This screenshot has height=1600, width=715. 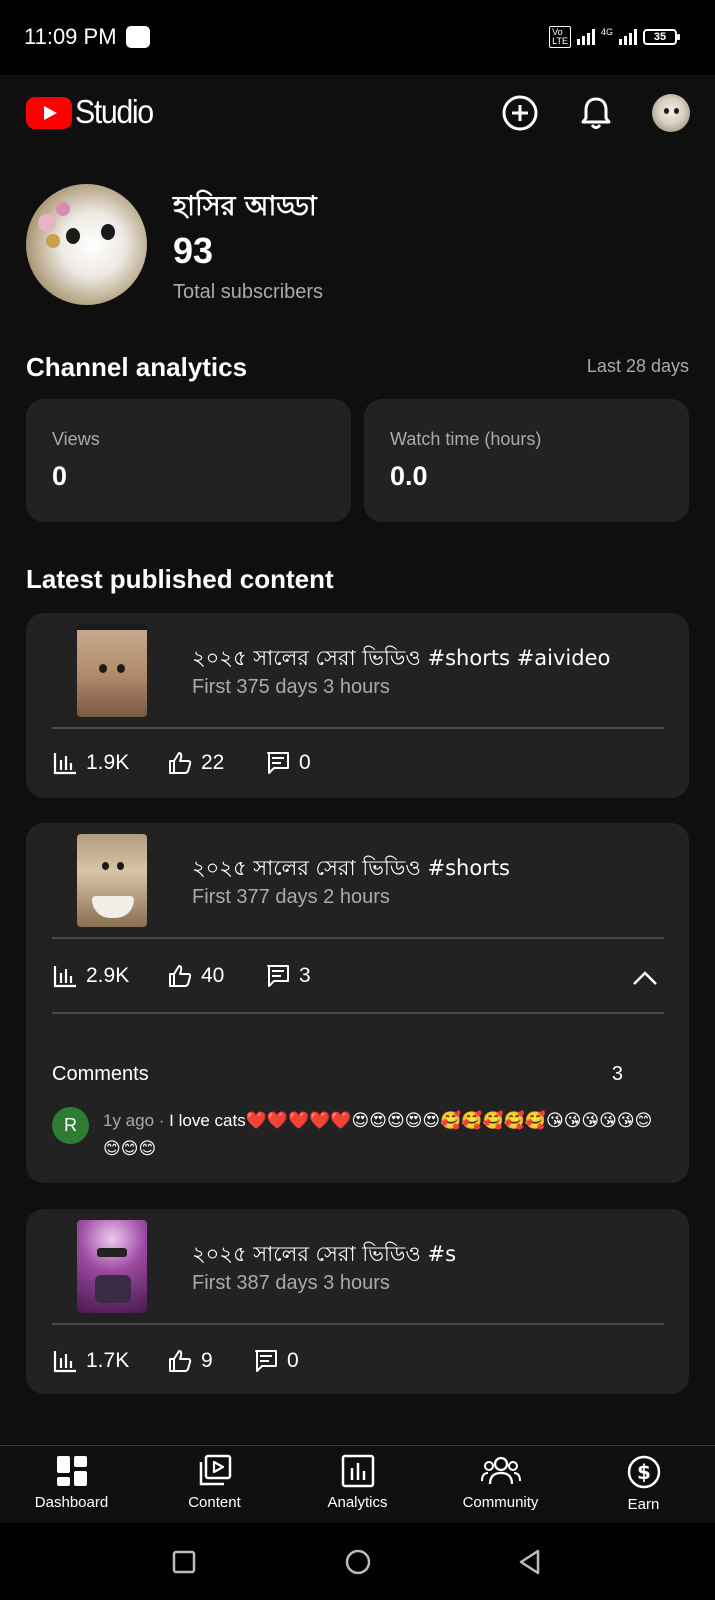 What do you see at coordinates (195, 976) in the screenshot?
I see `likes-metric: 40` at bounding box center [195, 976].